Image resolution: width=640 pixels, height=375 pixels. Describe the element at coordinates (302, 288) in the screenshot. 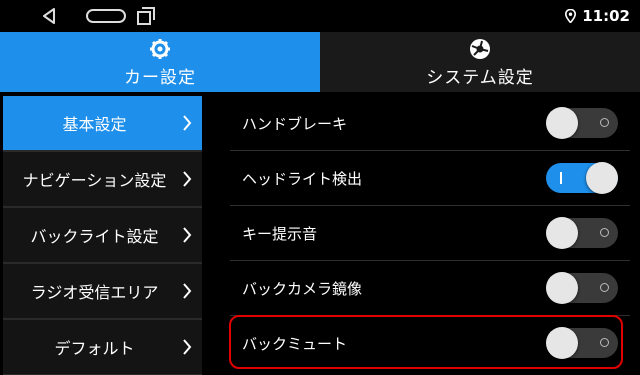

I see `setting-label: バックカメラ鏡像` at that location.